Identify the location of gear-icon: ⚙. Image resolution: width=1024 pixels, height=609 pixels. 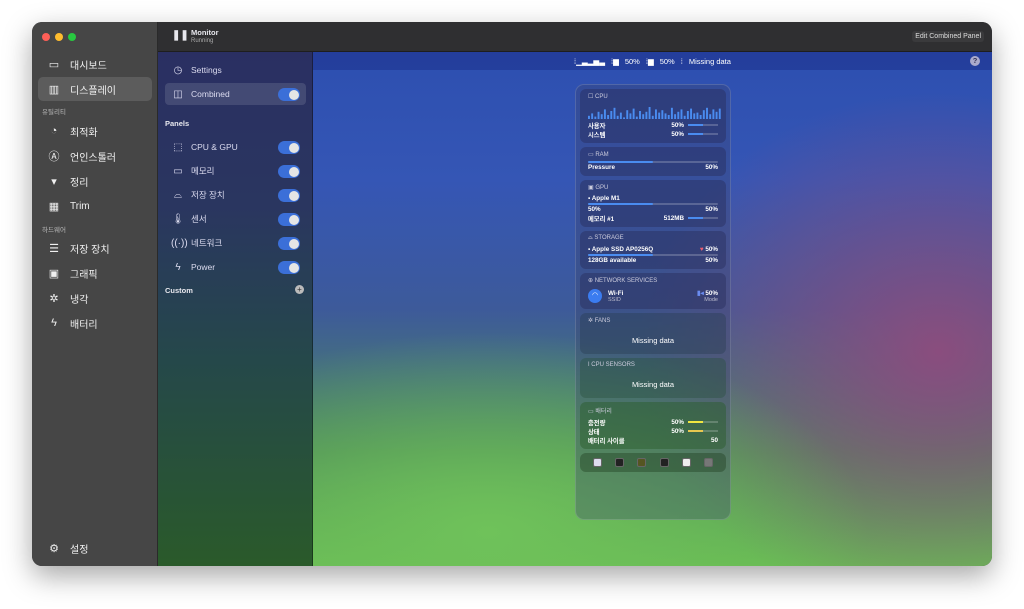
(54, 548).